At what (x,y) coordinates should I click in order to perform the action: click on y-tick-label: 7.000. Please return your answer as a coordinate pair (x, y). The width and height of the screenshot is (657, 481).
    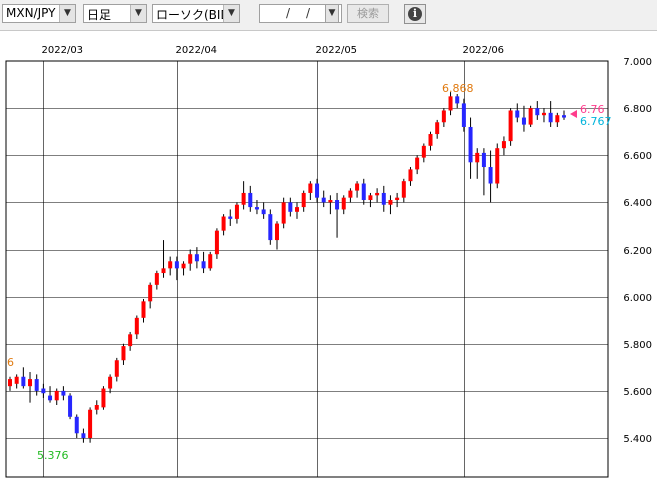
    Looking at the image, I should click on (637, 62).